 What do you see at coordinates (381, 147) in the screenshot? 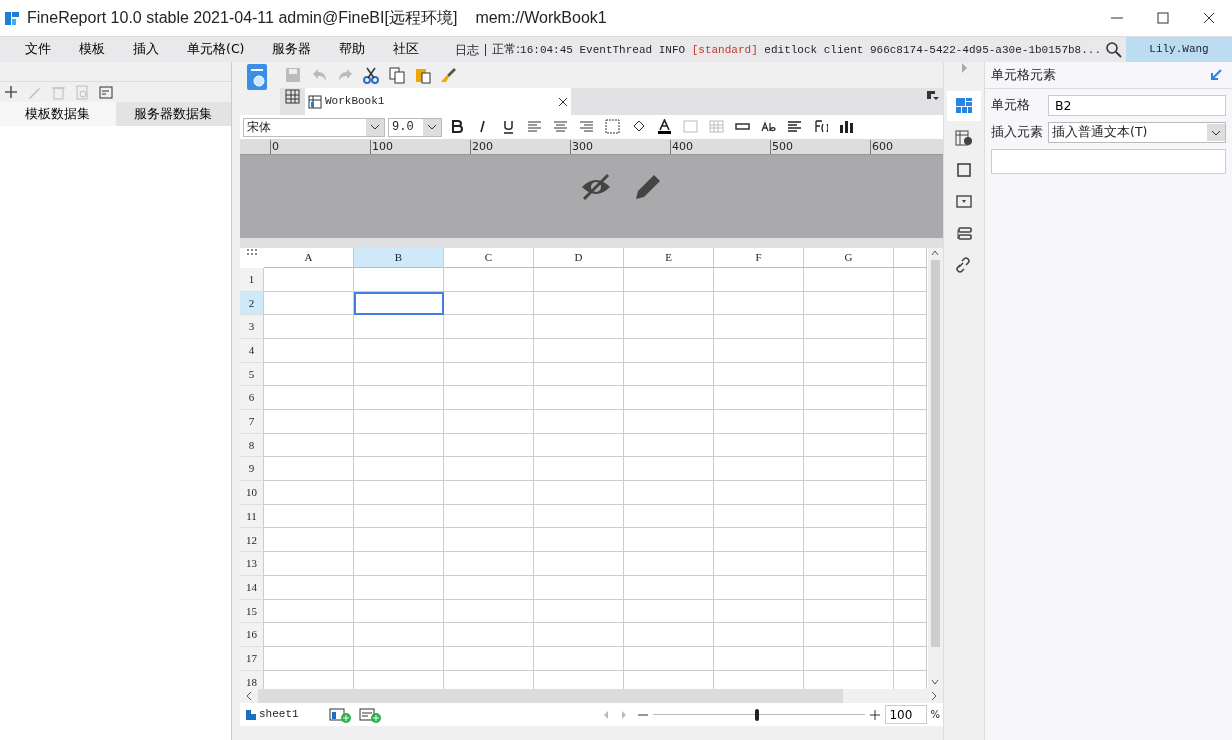
I see `ruler-tick-label: 100` at bounding box center [381, 147].